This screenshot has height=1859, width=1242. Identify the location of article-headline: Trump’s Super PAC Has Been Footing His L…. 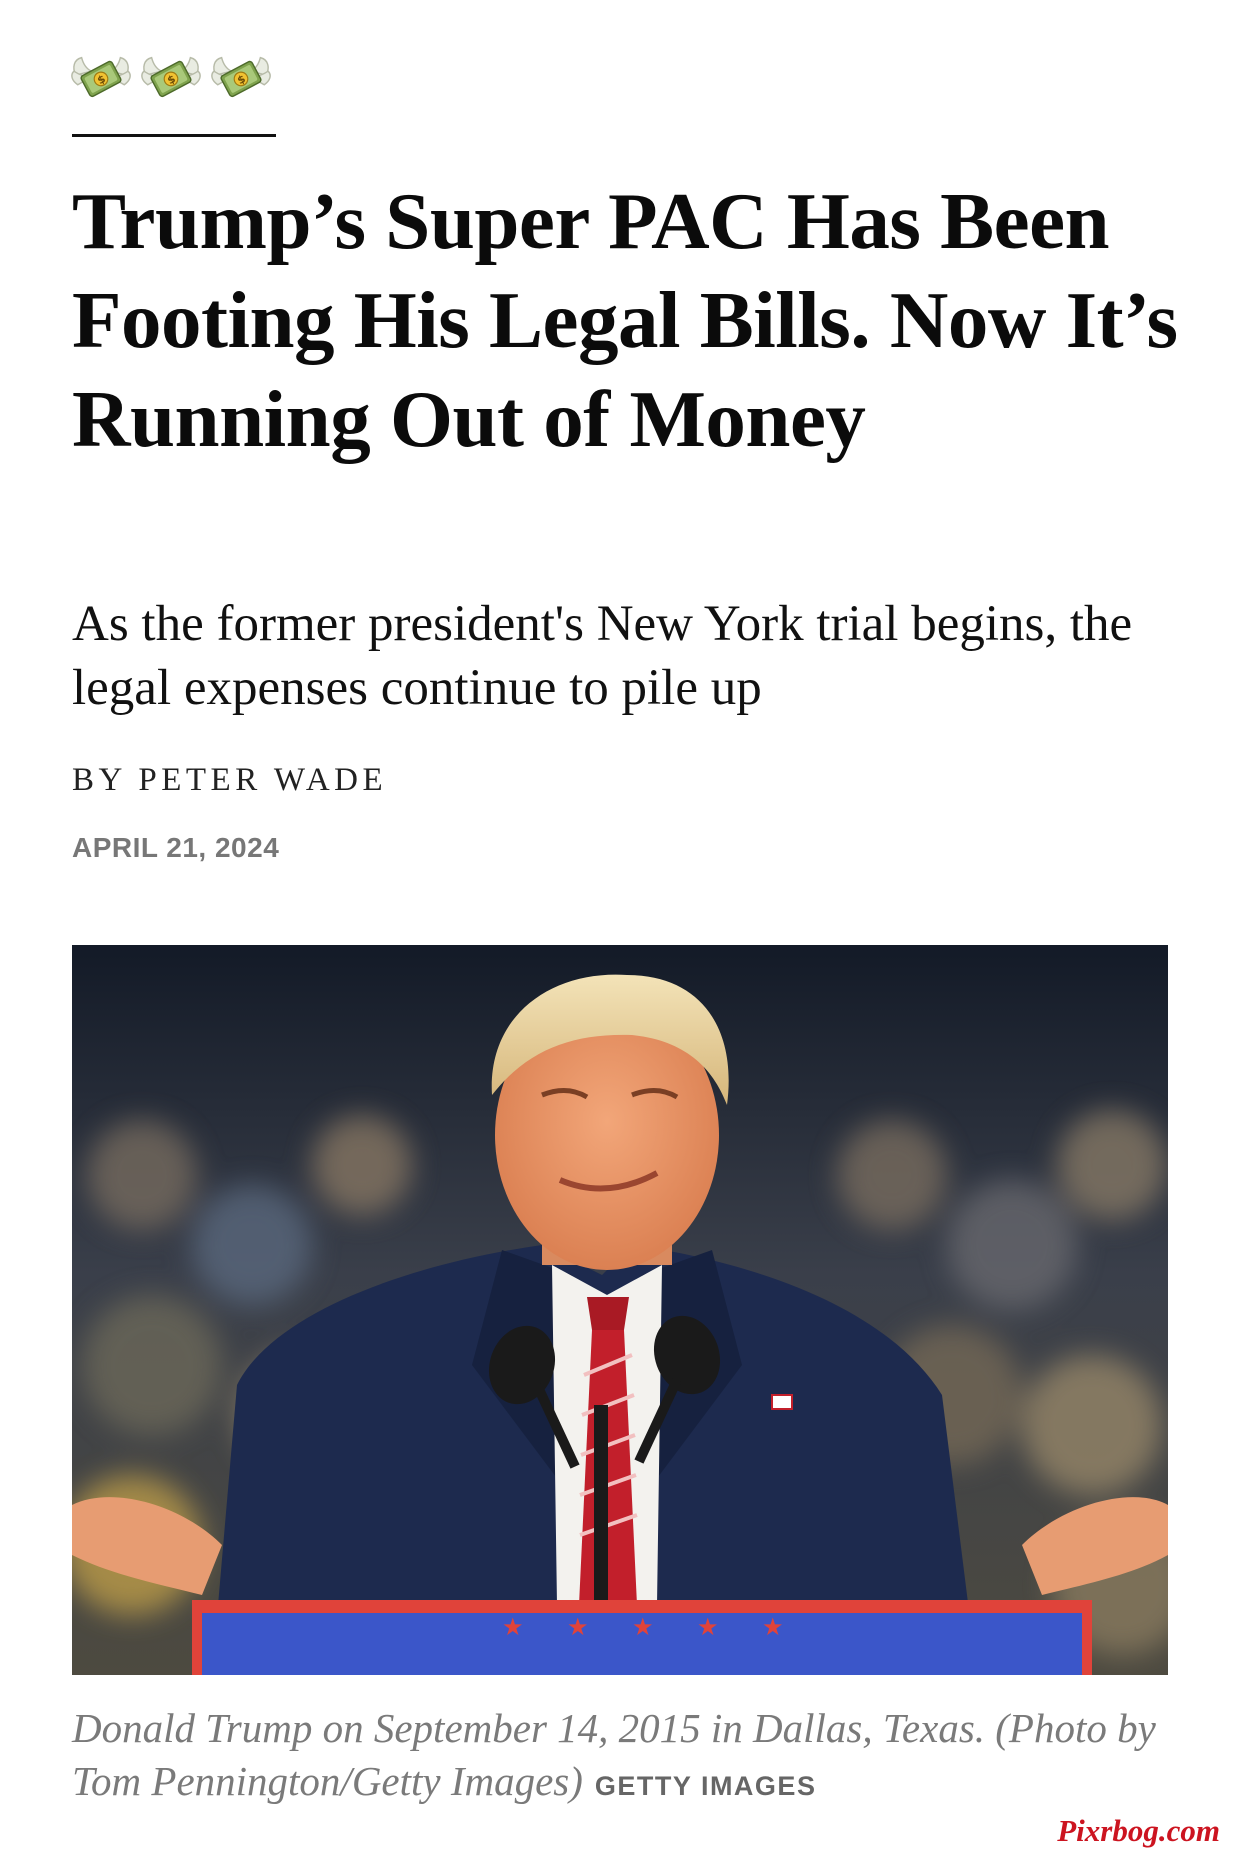
(625, 320).